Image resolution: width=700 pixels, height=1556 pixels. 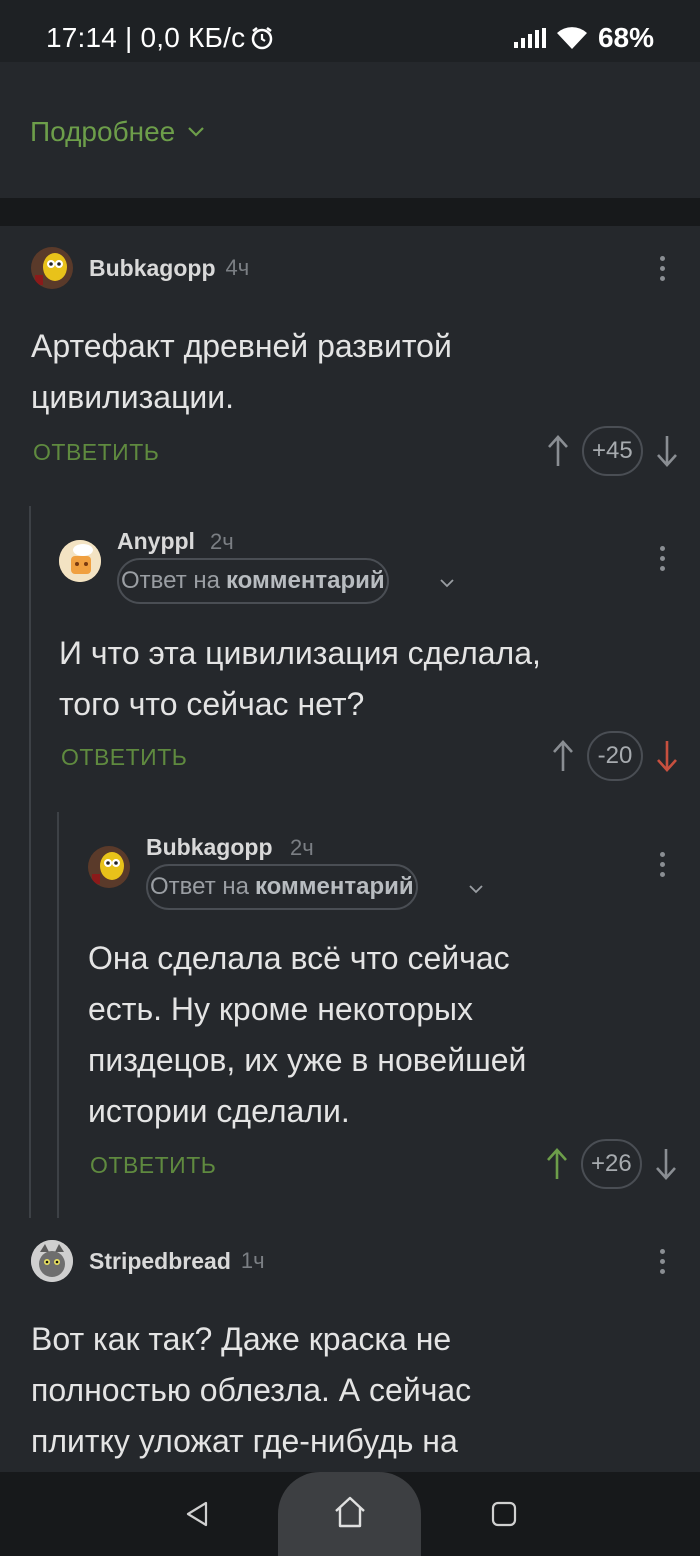 I want to click on status-right: 68%, so click(x=583, y=38).